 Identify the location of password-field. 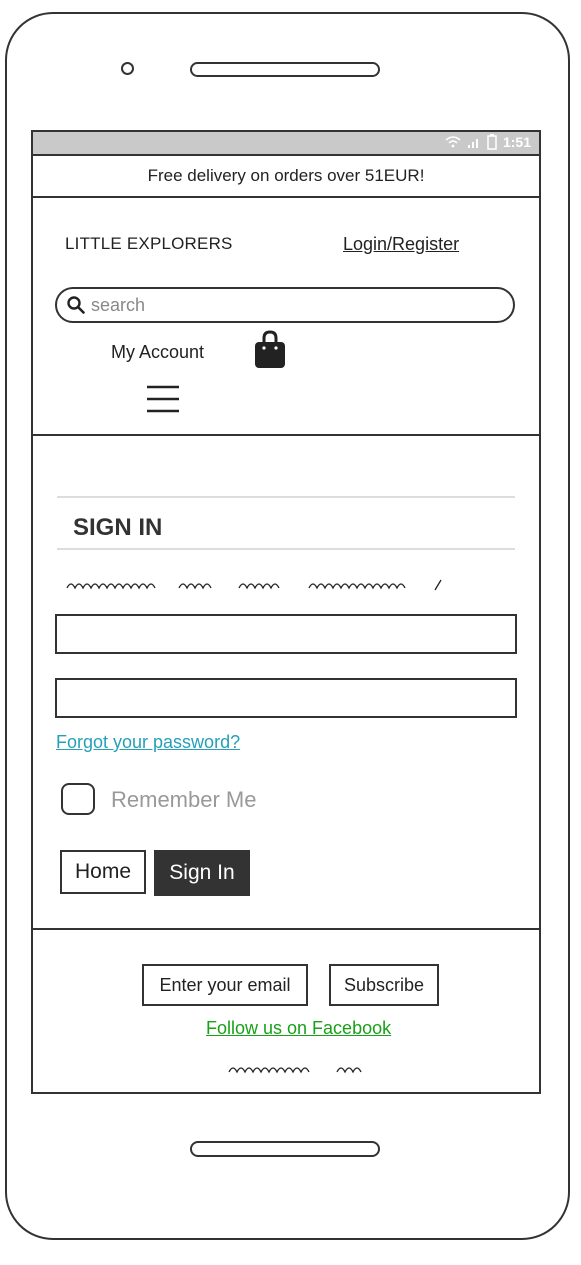
(287, 698).